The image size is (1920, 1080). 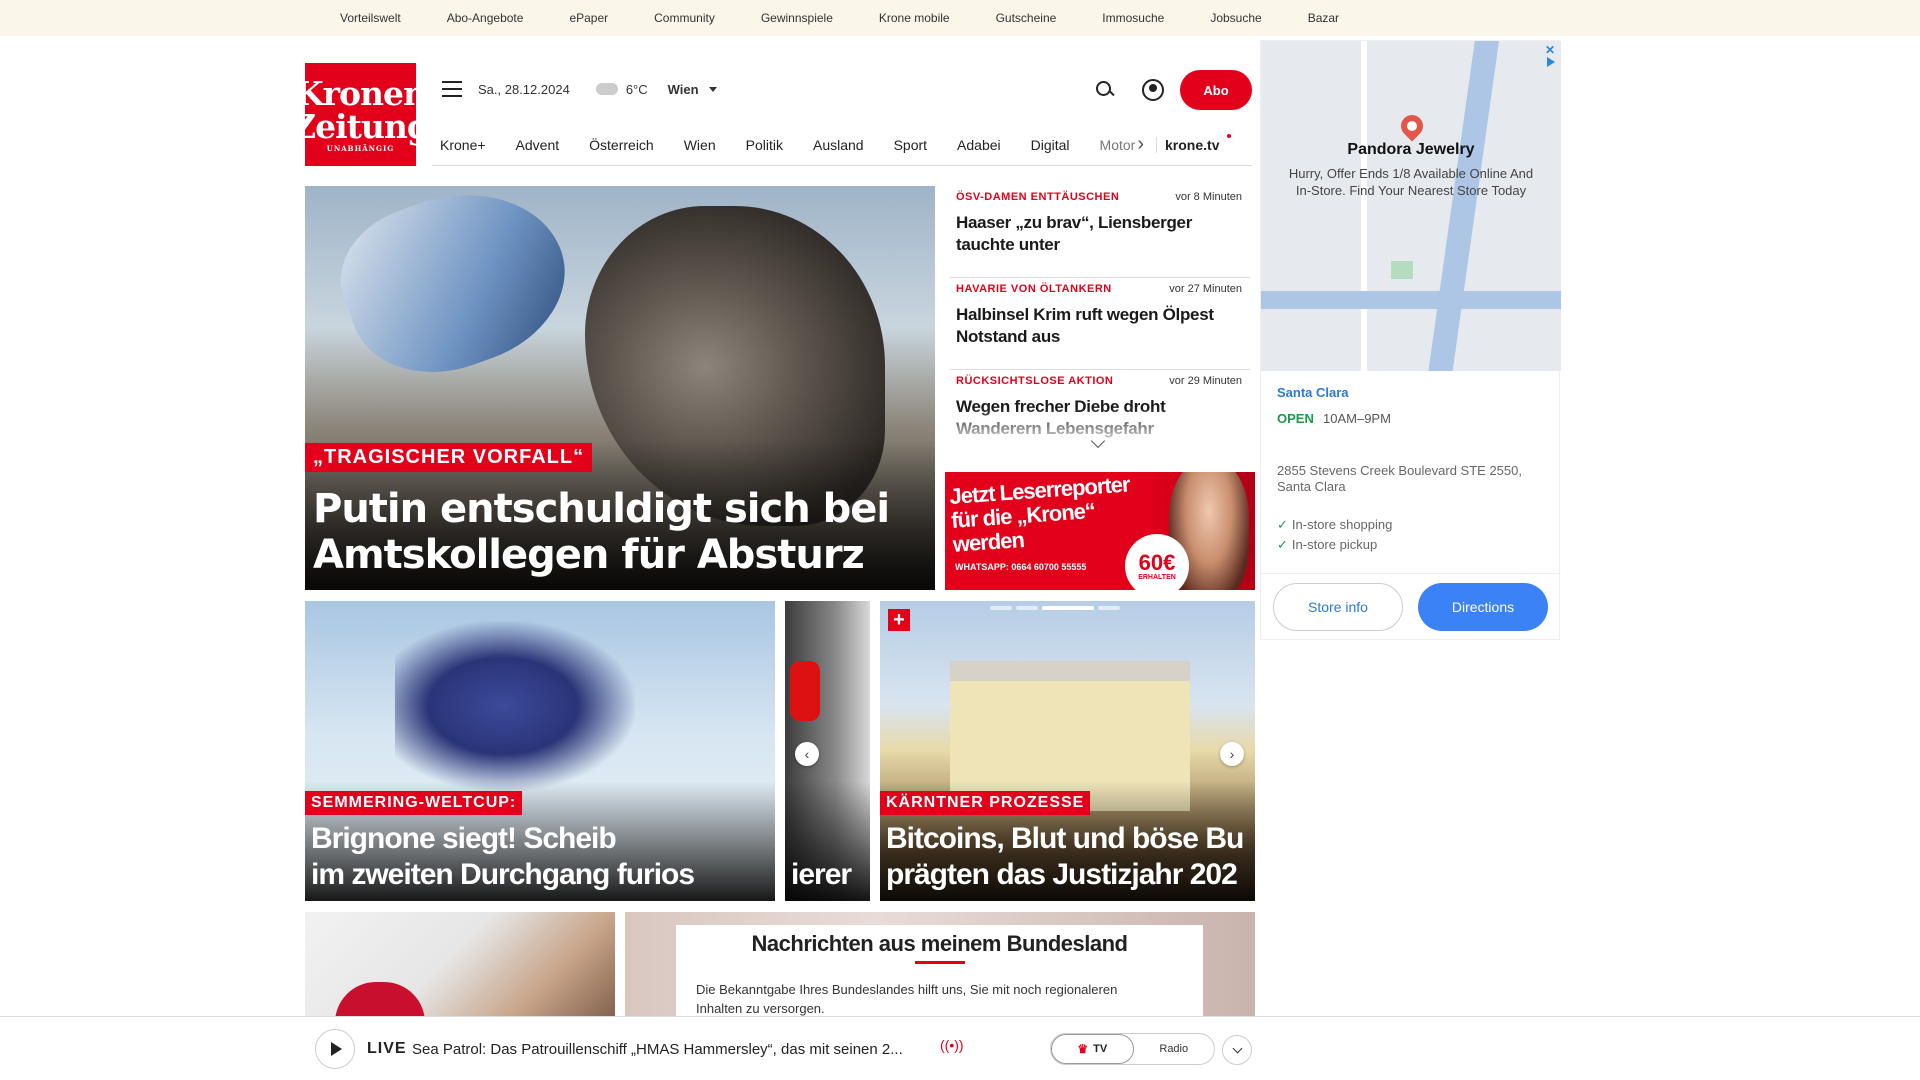 I want to click on ad-feature: ✓ In-store shopping, so click(x=1335, y=524).